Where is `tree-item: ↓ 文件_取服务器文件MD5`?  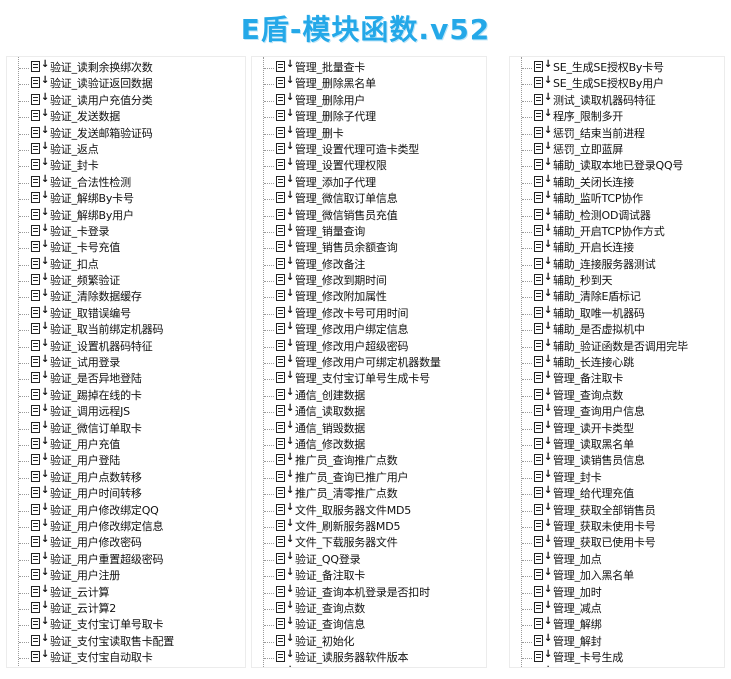
tree-item: ↓ 文件_取服务器文件MD5 is located at coordinates (369, 510).